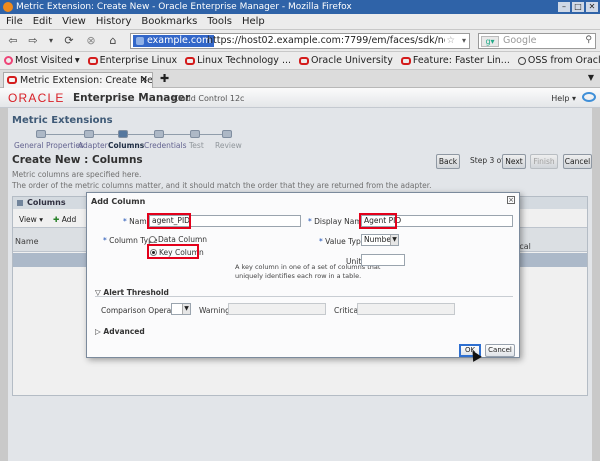 This screenshot has width=600, height=461. I want to click on critical-input, so click(406, 309).